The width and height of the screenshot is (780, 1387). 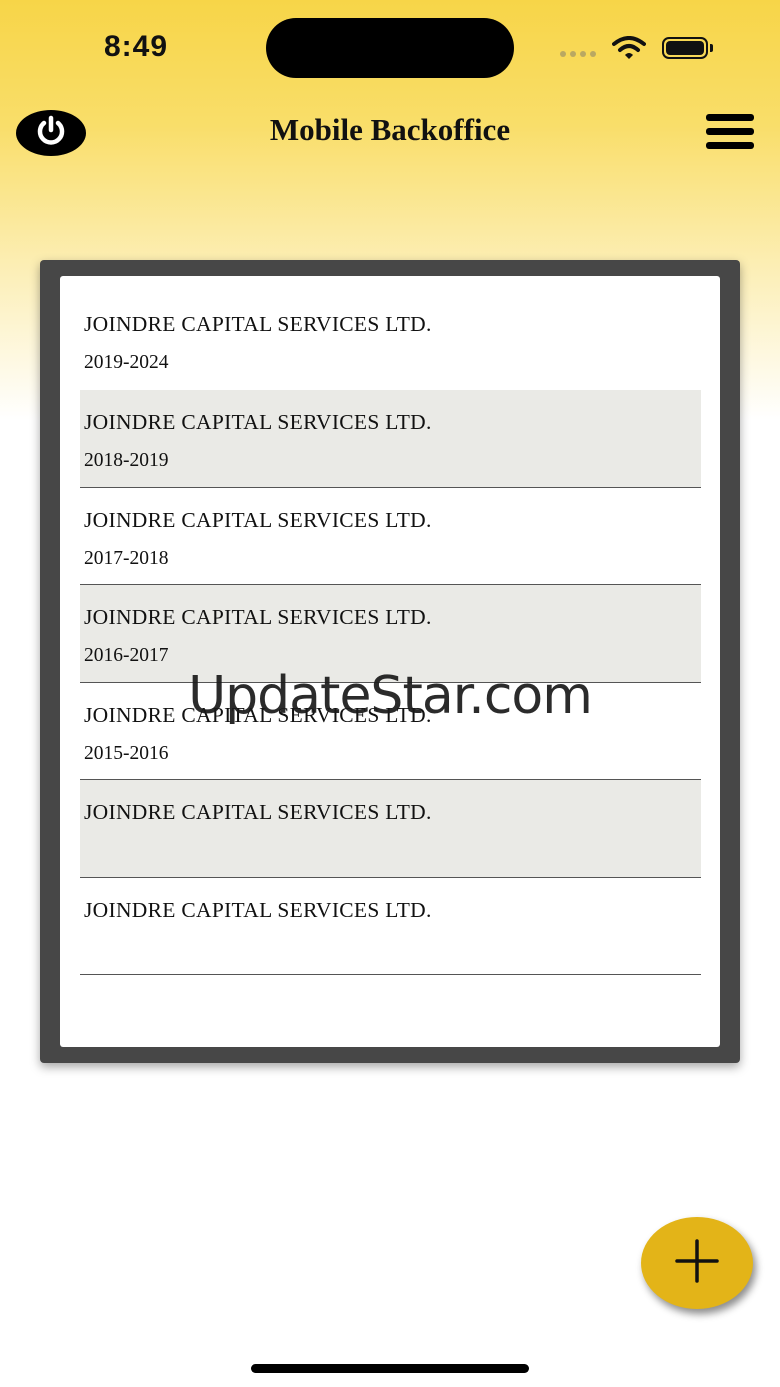 What do you see at coordinates (390, 1368) in the screenshot?
I see `home-indicator` at bounding box center [390, 1368].